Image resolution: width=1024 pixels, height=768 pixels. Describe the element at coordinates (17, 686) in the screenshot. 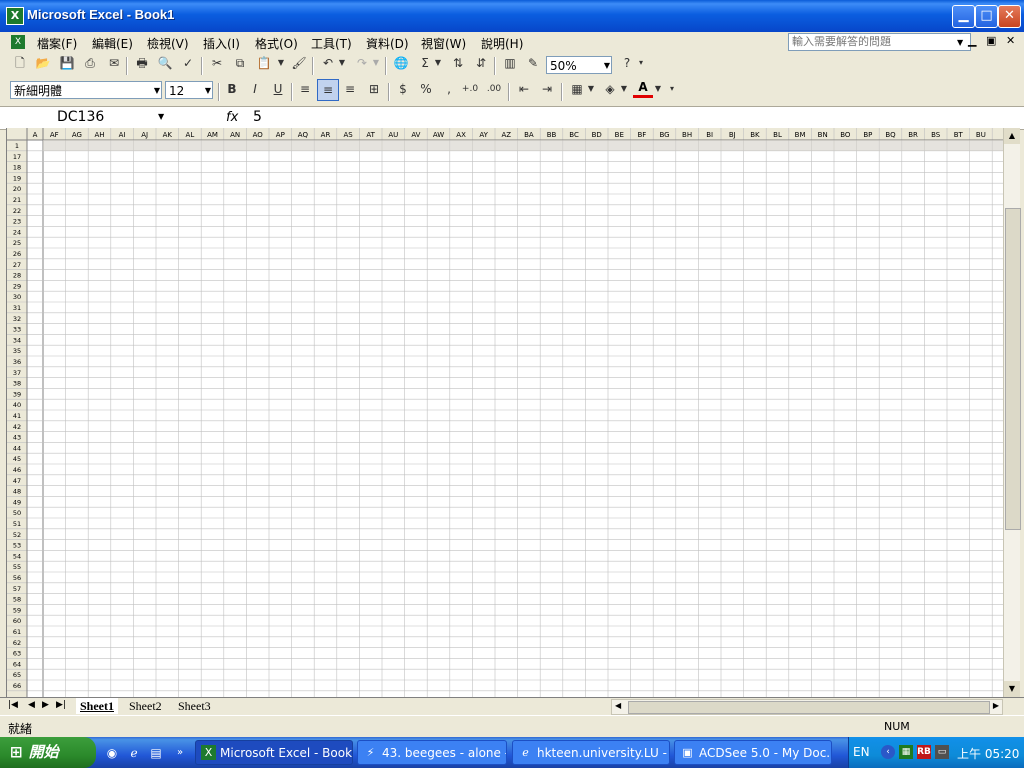

I see `row-header-66: 66` at that location.